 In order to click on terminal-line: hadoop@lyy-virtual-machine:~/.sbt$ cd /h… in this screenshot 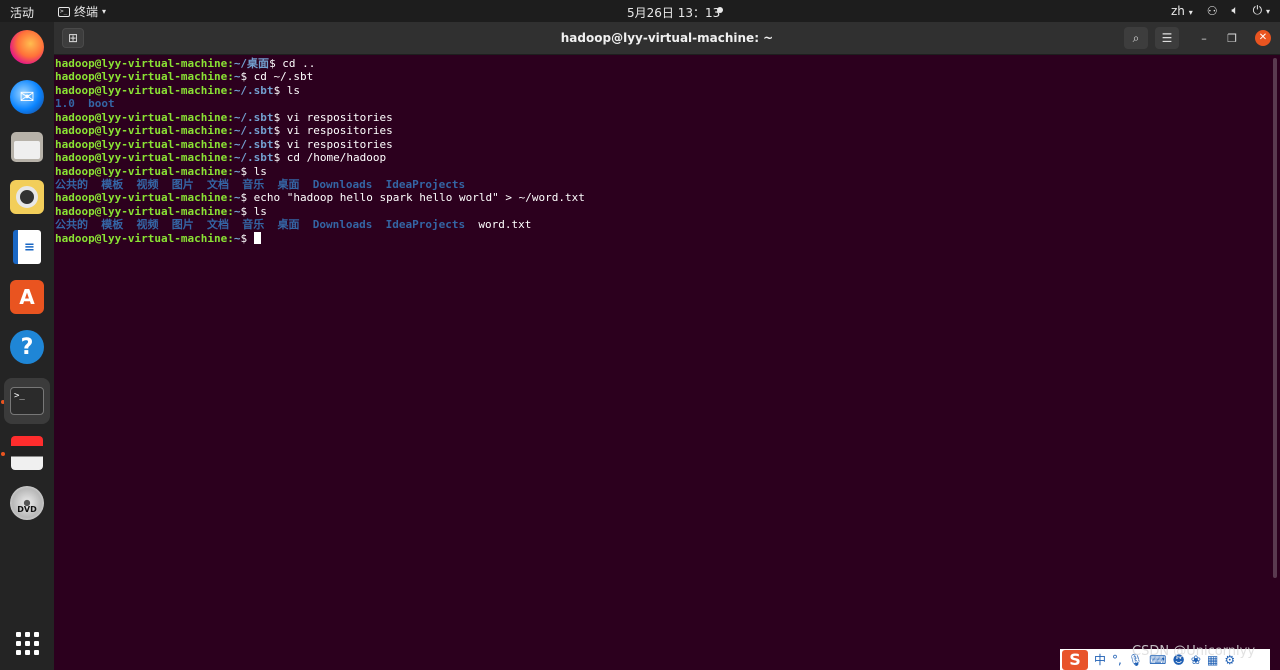, I will do `click(662, 157)`.